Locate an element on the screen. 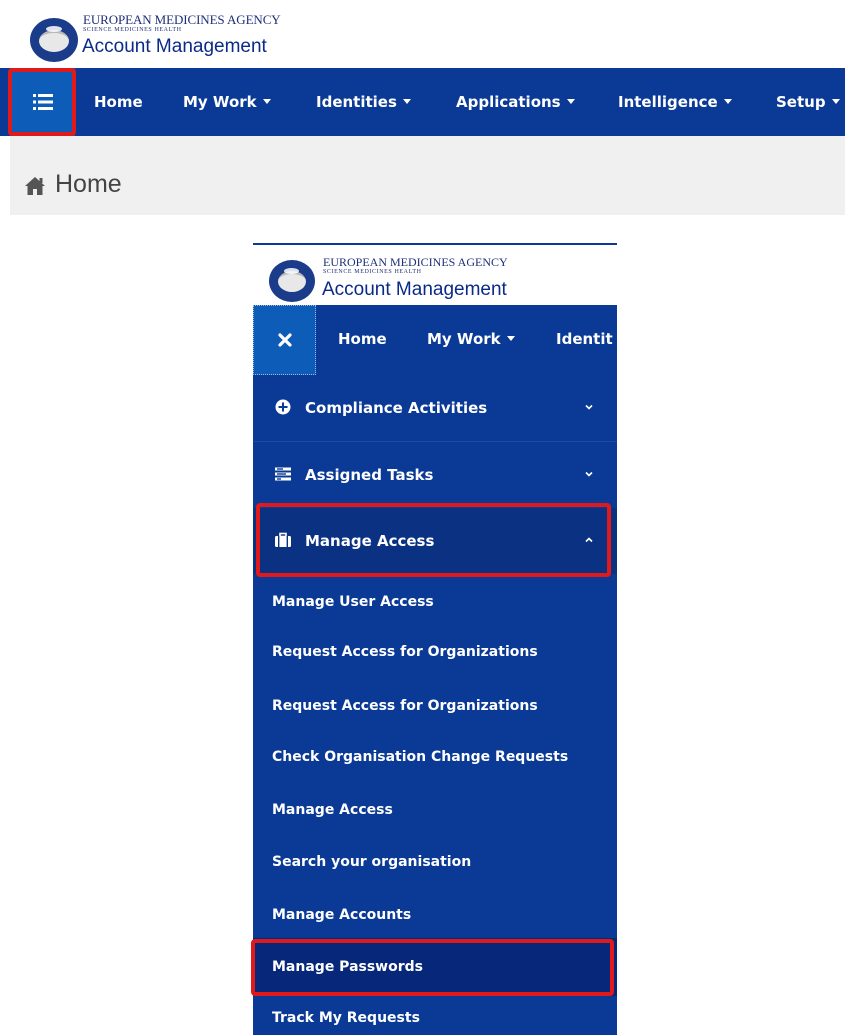  nav-identities: Identities is located at coordinates (363, 102).